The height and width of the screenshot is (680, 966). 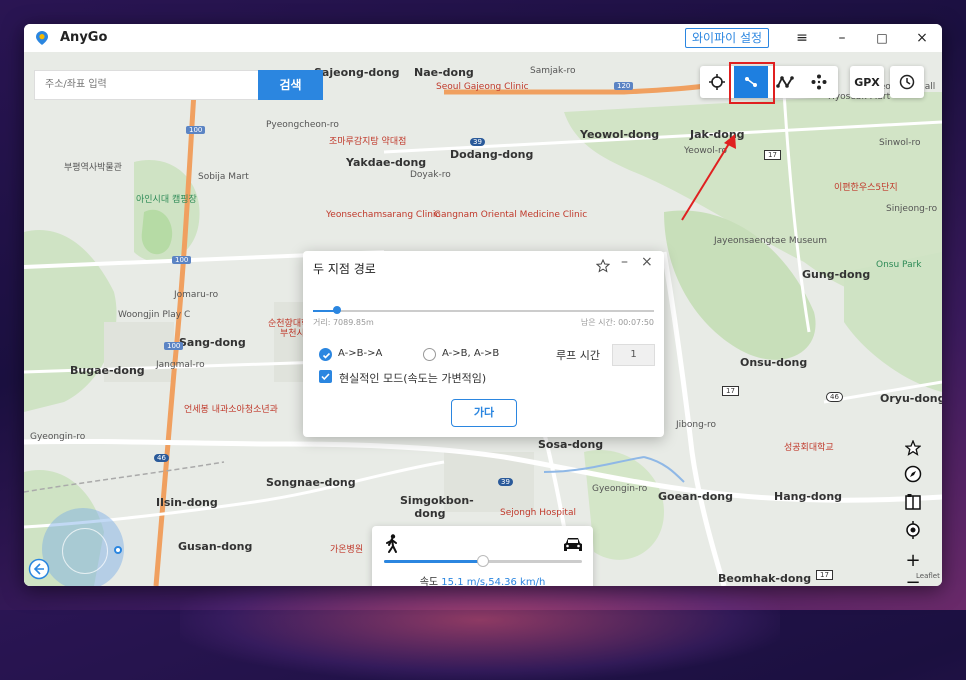 I want to click on map-label: Sajeong-dong, so click(x=357, y=72).